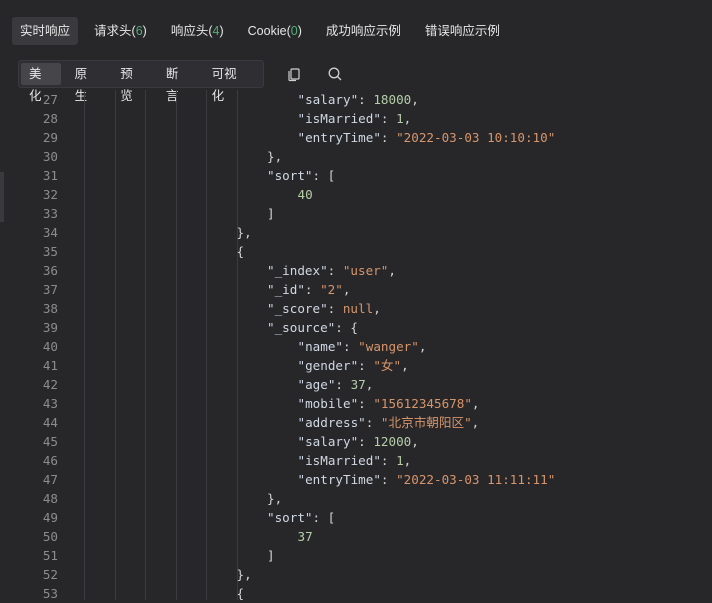  I want to click on code-text: "entryTime": "2022-03-03 11:11:11", so click(427, 479).